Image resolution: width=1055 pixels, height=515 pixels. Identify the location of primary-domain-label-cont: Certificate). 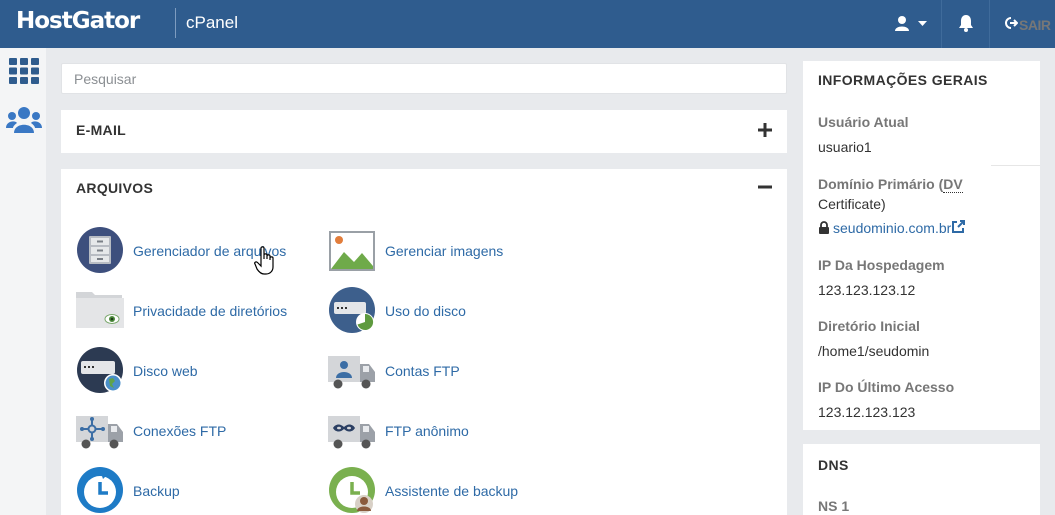
(852, 204).